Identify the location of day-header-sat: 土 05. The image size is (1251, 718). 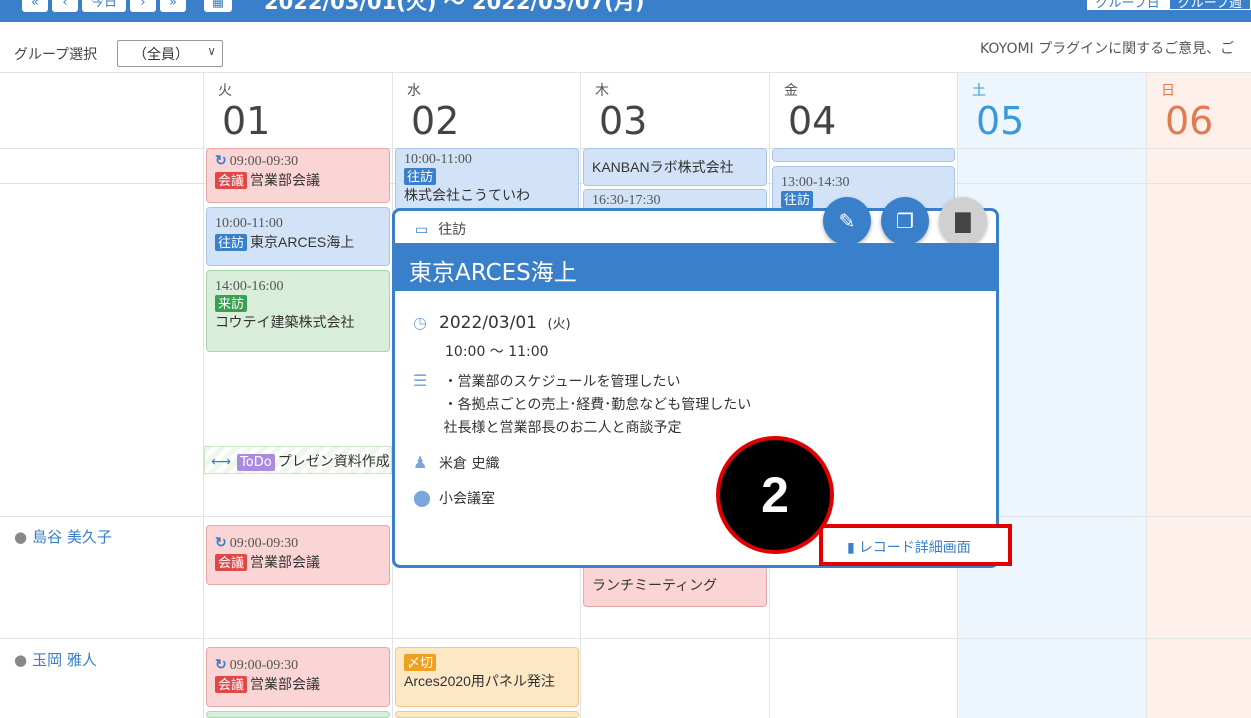
(992, 111).